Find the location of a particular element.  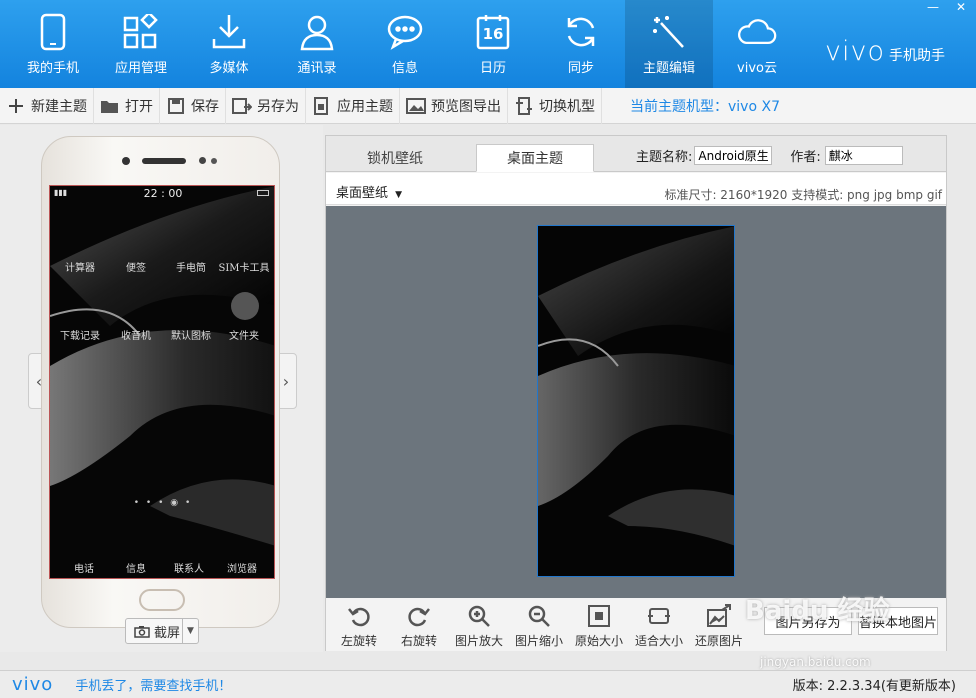

version-text: 版本: 2.2.3.34(有更新版本) is located at coordinates (874, 686).